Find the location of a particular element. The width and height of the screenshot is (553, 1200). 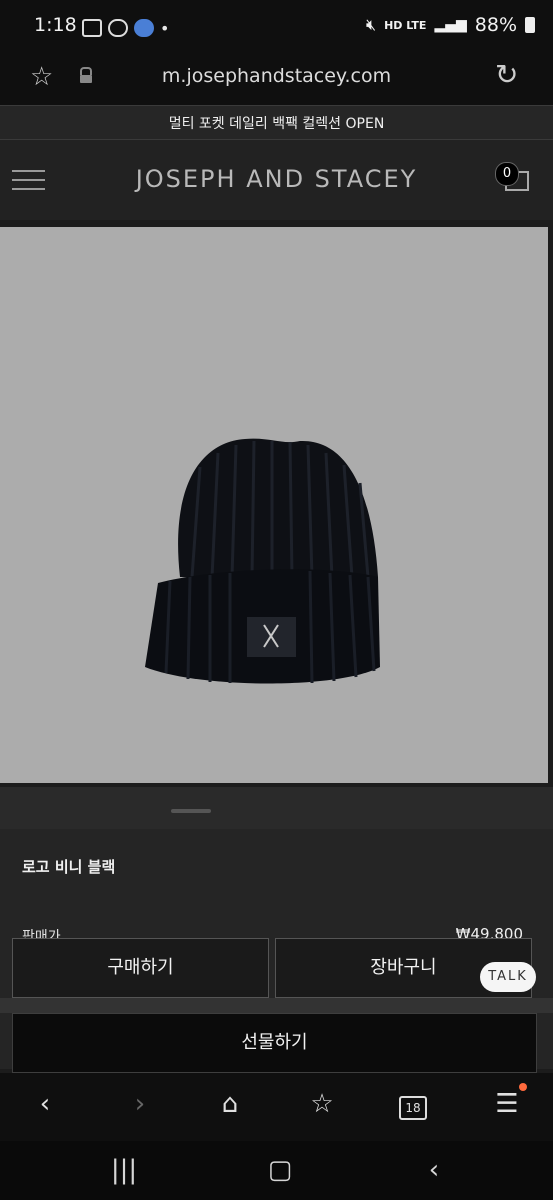

option-strip is located at coordinates (276, 1005).